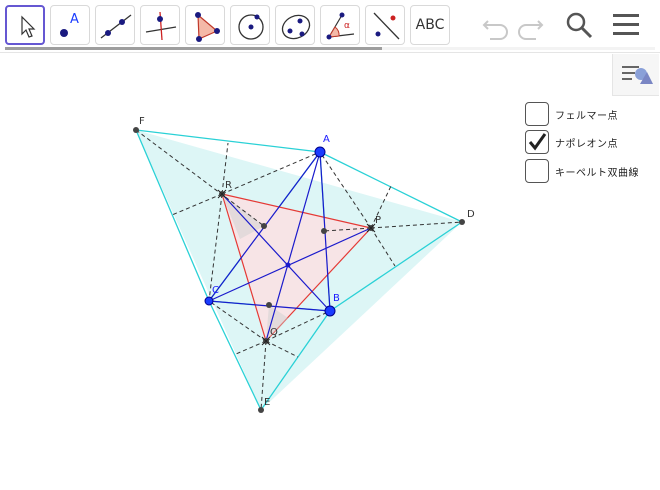 The height and width of the screenshot is (490, 660). What do you see at coordinates (136, 130) in the screenshot?
I see `point-f` at bounding box center [136, 130].